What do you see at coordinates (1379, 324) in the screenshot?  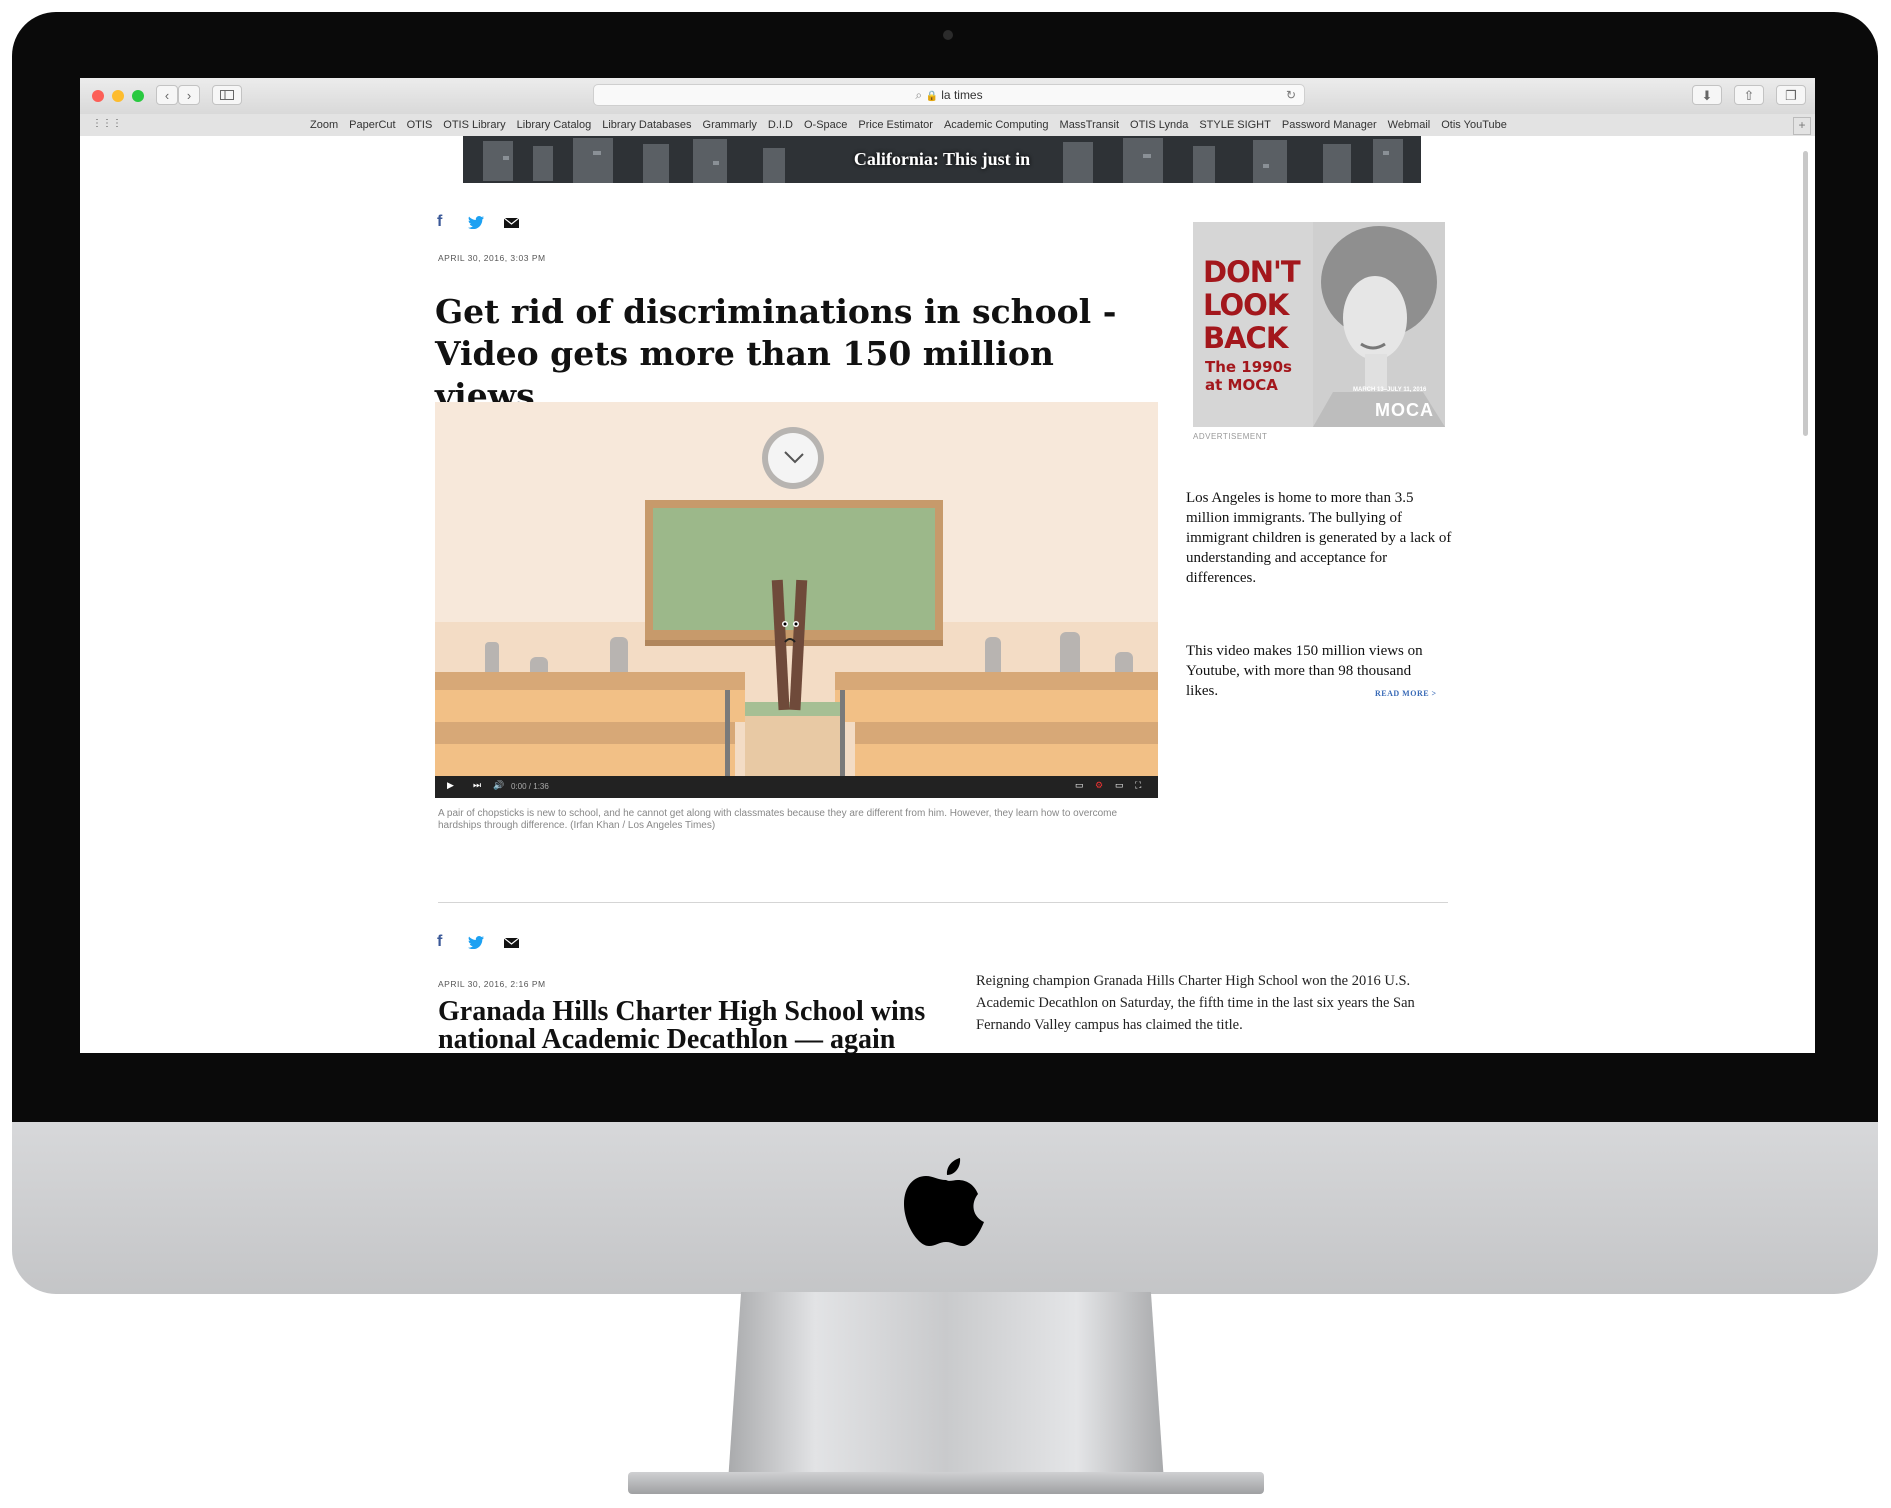 I see `ad-portrait` at bounding box center [1379, 324].